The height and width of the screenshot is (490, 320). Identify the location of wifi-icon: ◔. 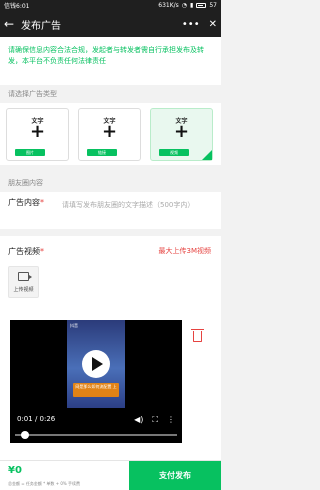
(184, 5).